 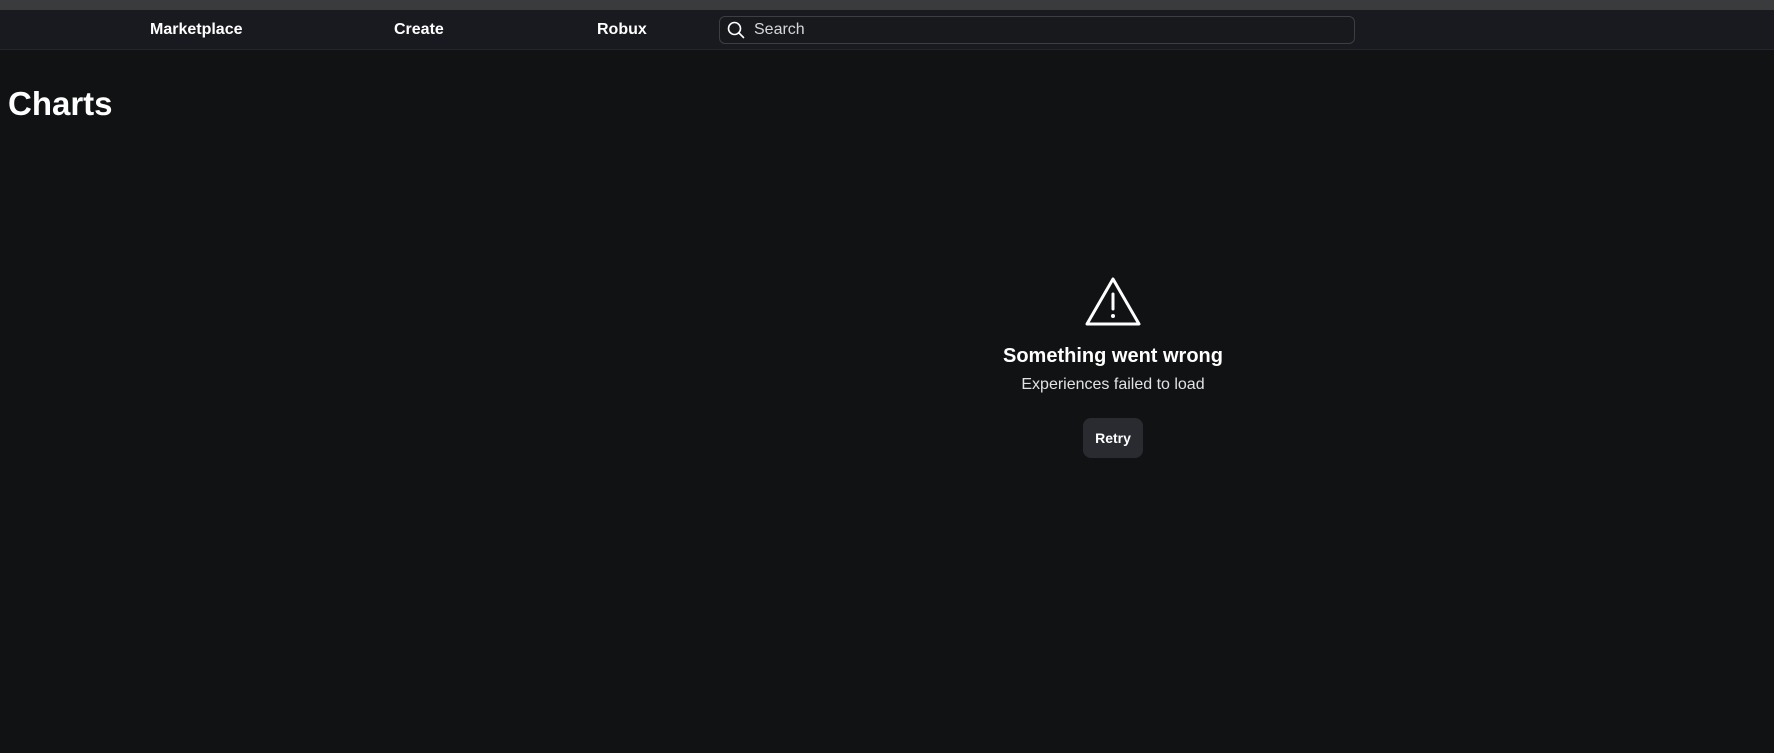 What do you see at coordinates (887, 5) in the screenshot?
I see `browser-top-strip` at bounding box center [887, 5].